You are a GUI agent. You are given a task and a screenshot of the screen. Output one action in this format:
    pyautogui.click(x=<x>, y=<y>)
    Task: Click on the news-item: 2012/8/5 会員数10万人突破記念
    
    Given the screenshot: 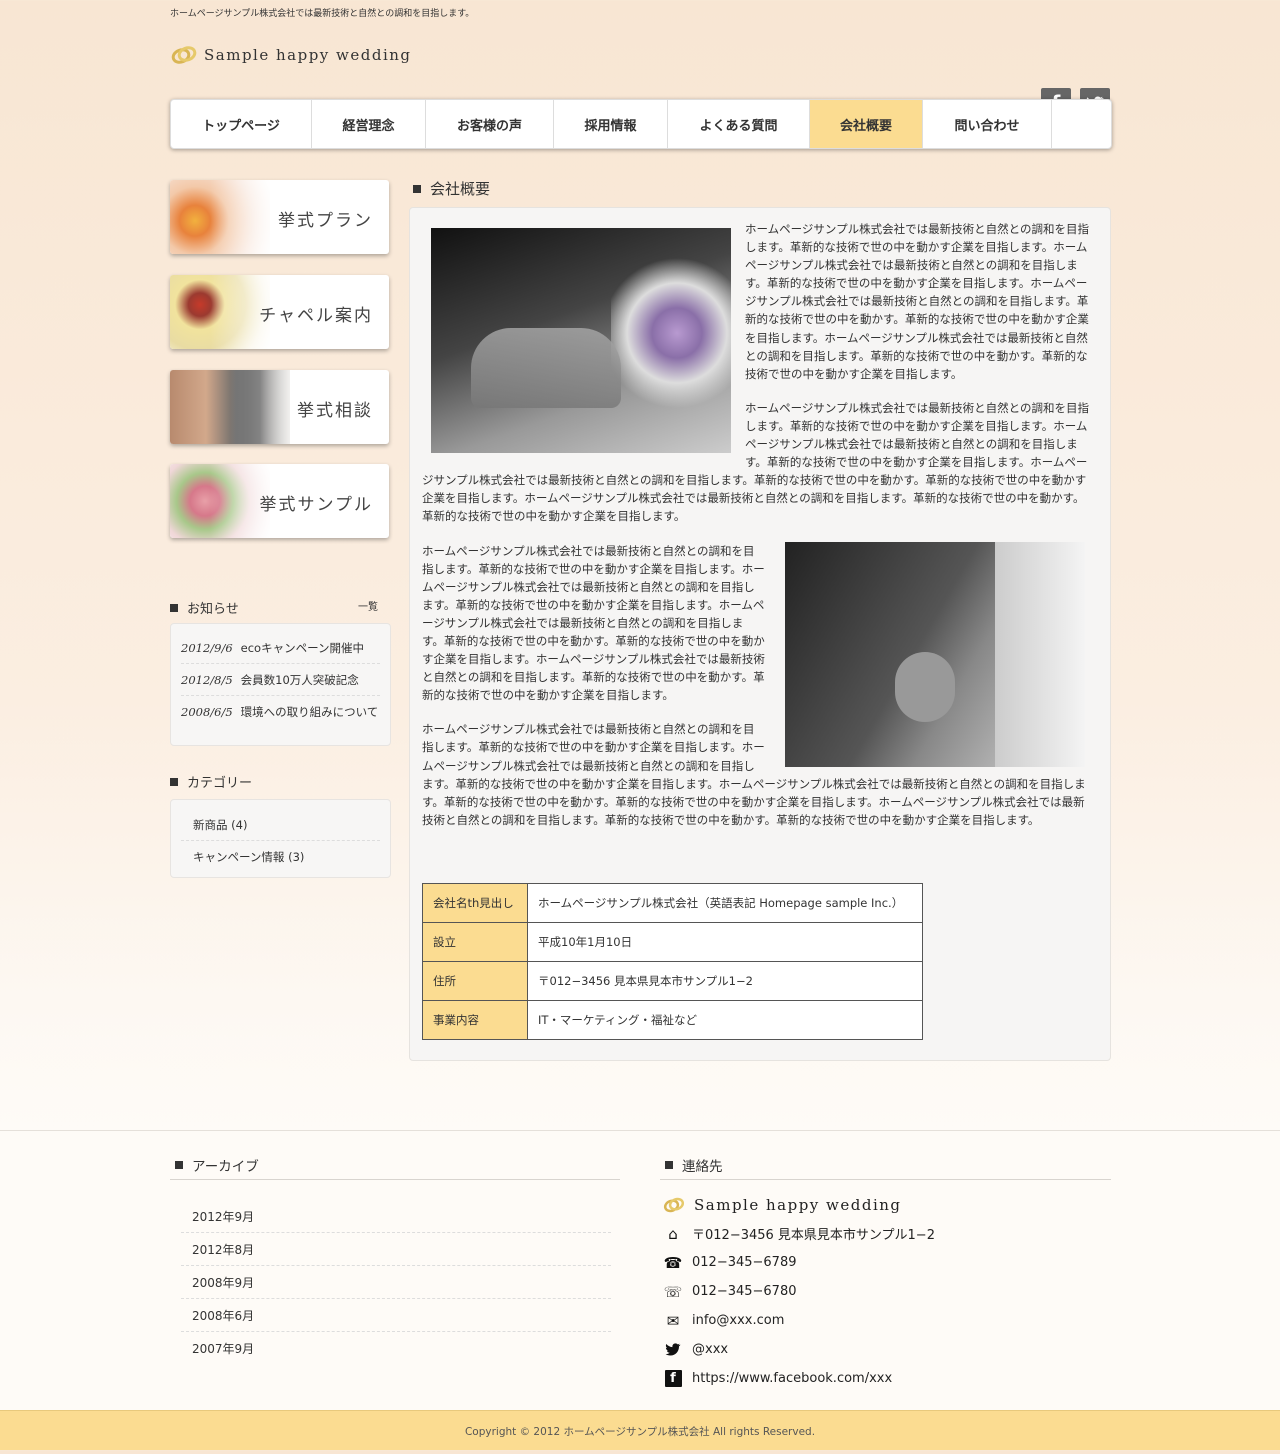 What is the action you would take?
    pyautogui.click(x=280, y=680)
    